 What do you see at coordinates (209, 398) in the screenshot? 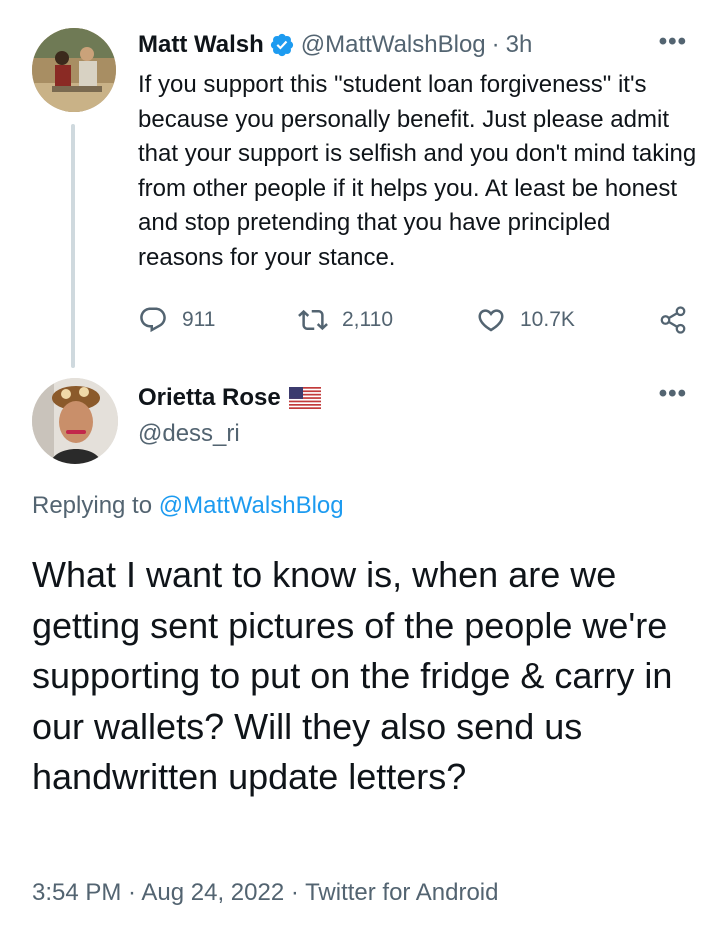
I see `reply-author-name: Orietta Rose` at bounding box center [209, 398].